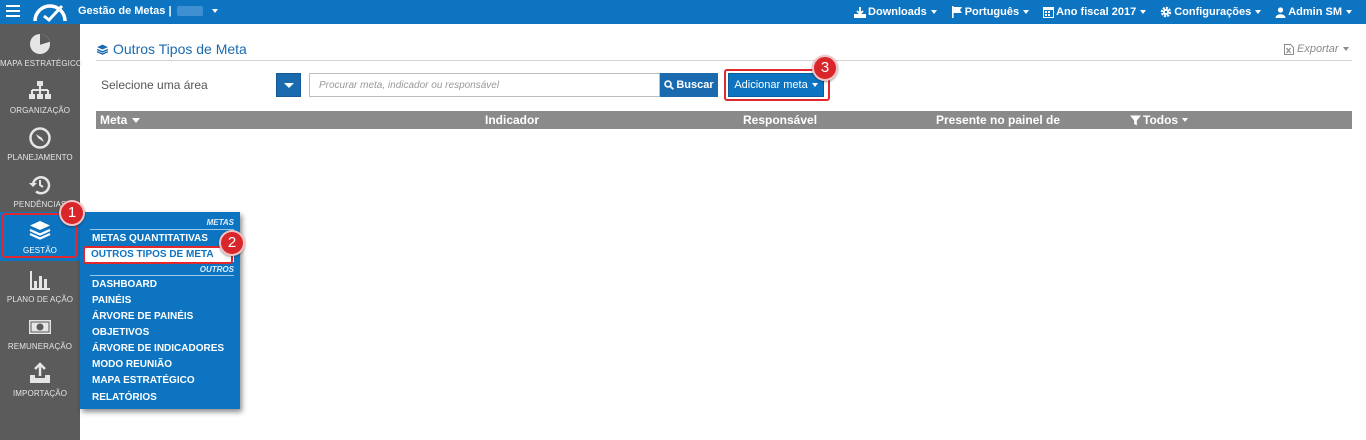 Image resolution: width=1366 pixels, height=440 pixels. What do you see at coordinates (1166, 12) in the screenshot?
I see `gear-icon` at bounding box center [1166, 12].